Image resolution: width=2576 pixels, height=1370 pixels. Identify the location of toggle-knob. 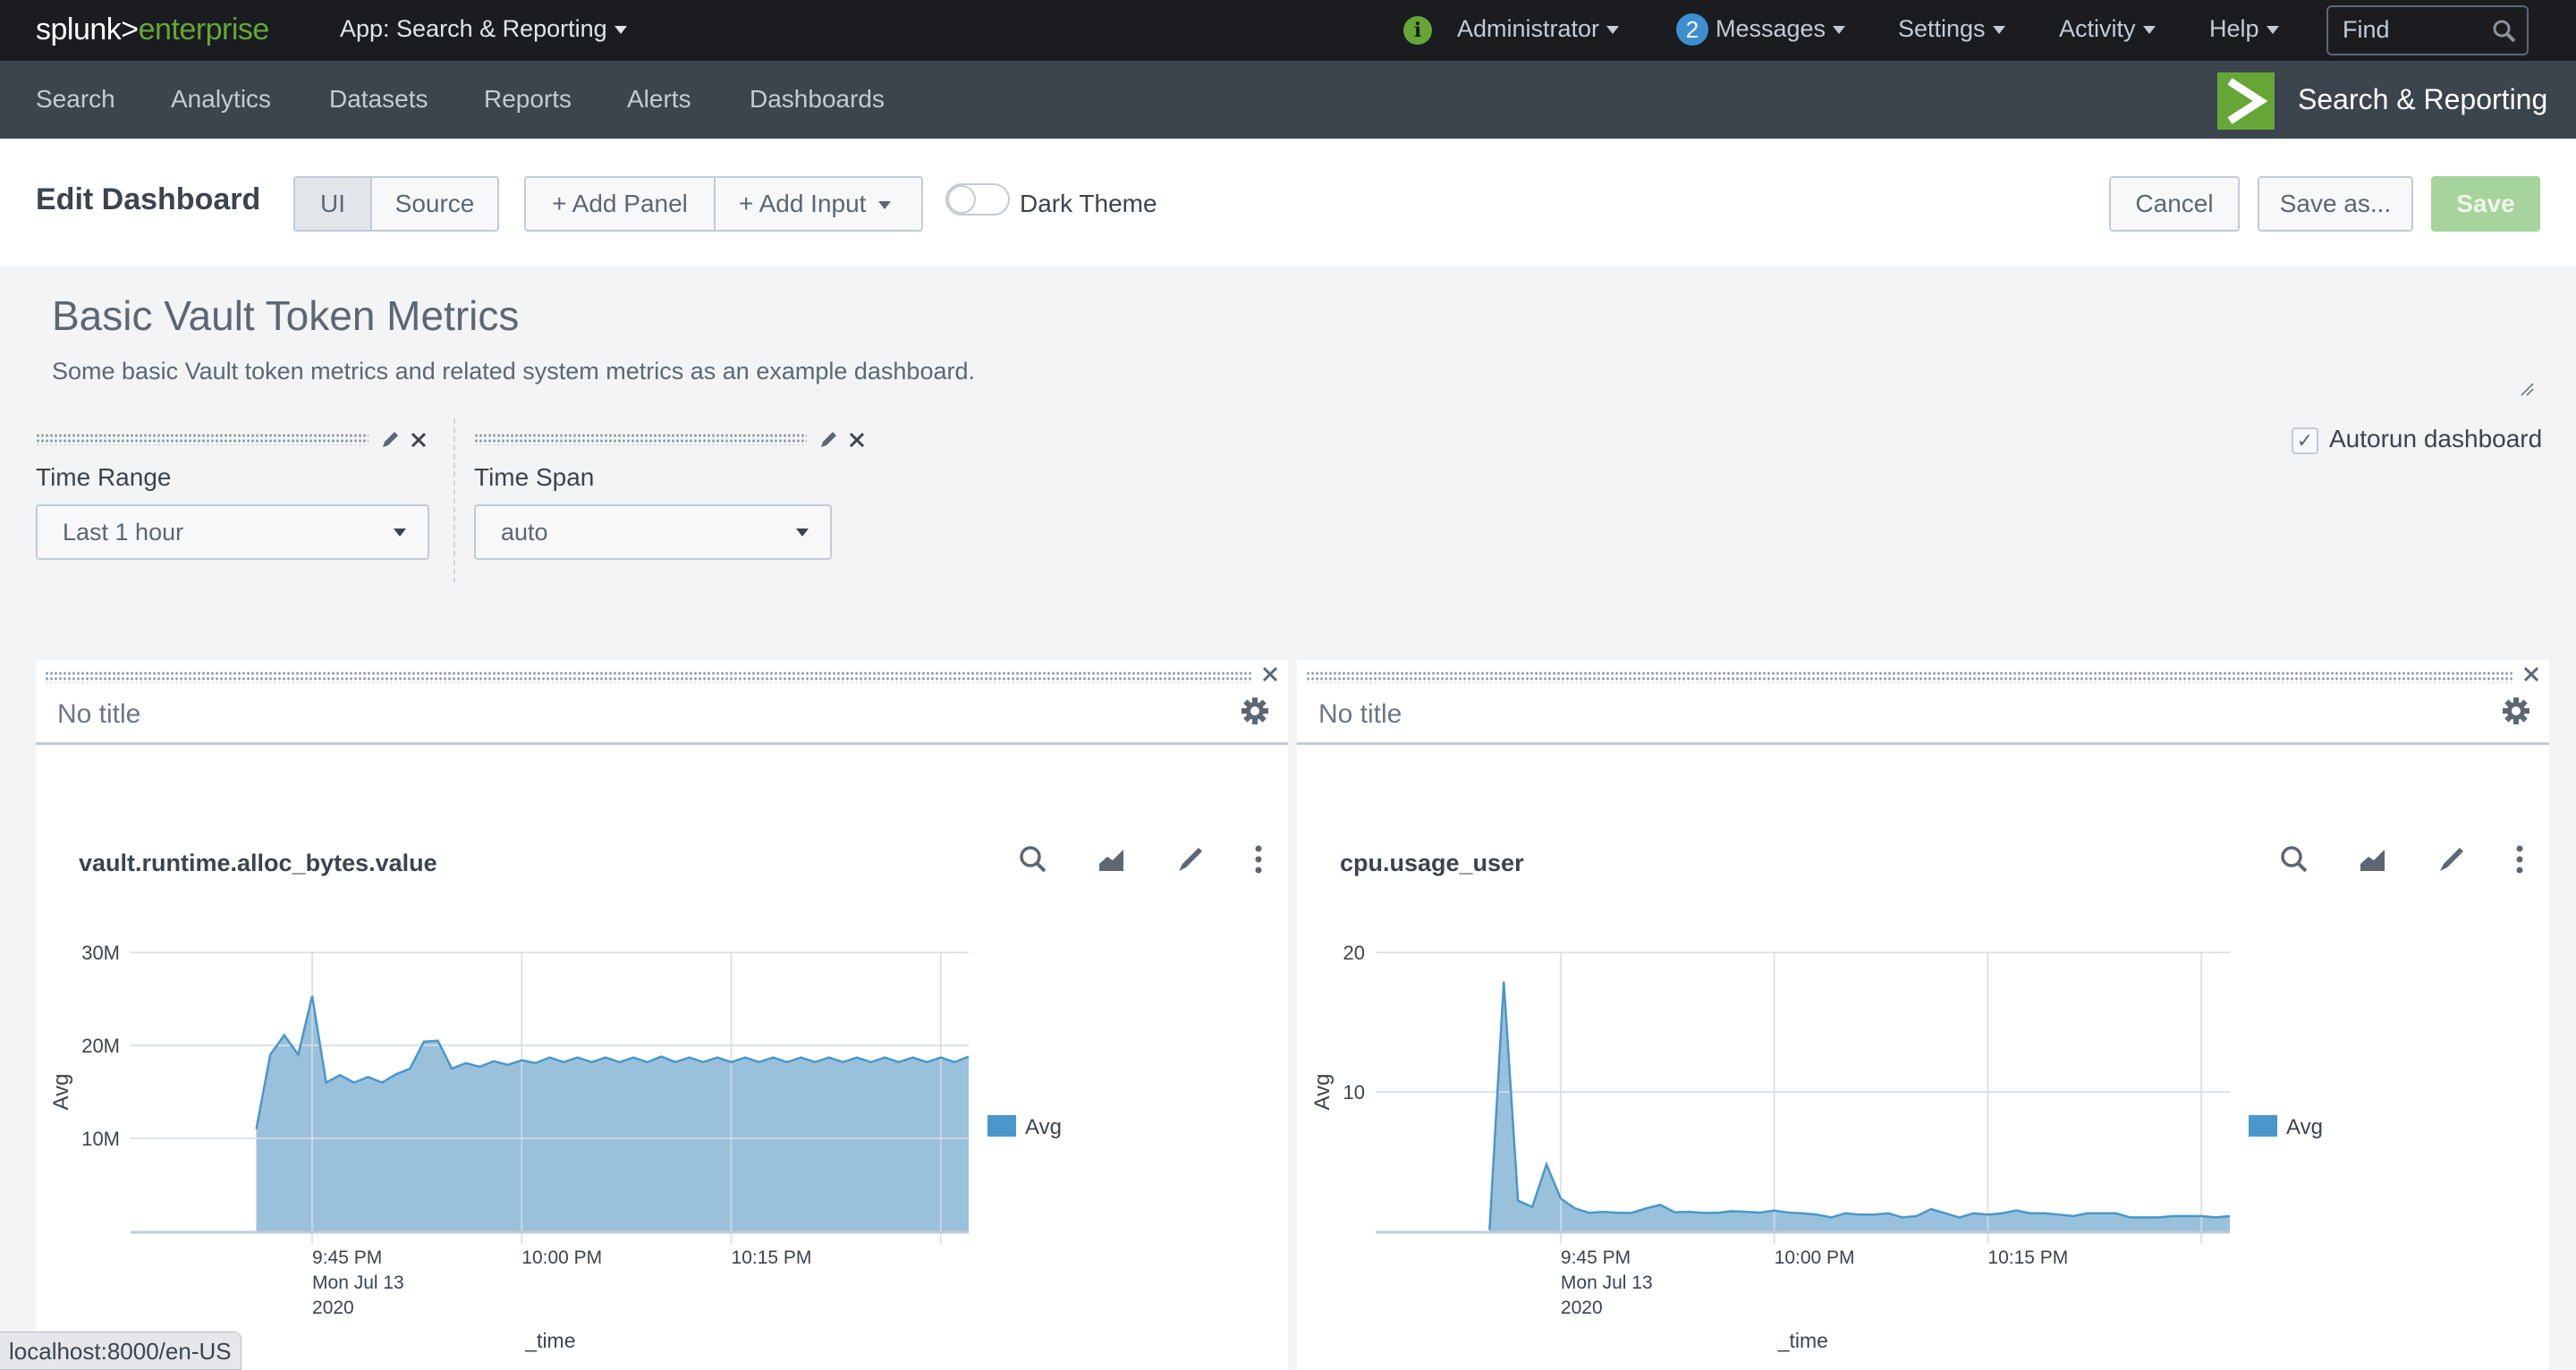
(961, 199).